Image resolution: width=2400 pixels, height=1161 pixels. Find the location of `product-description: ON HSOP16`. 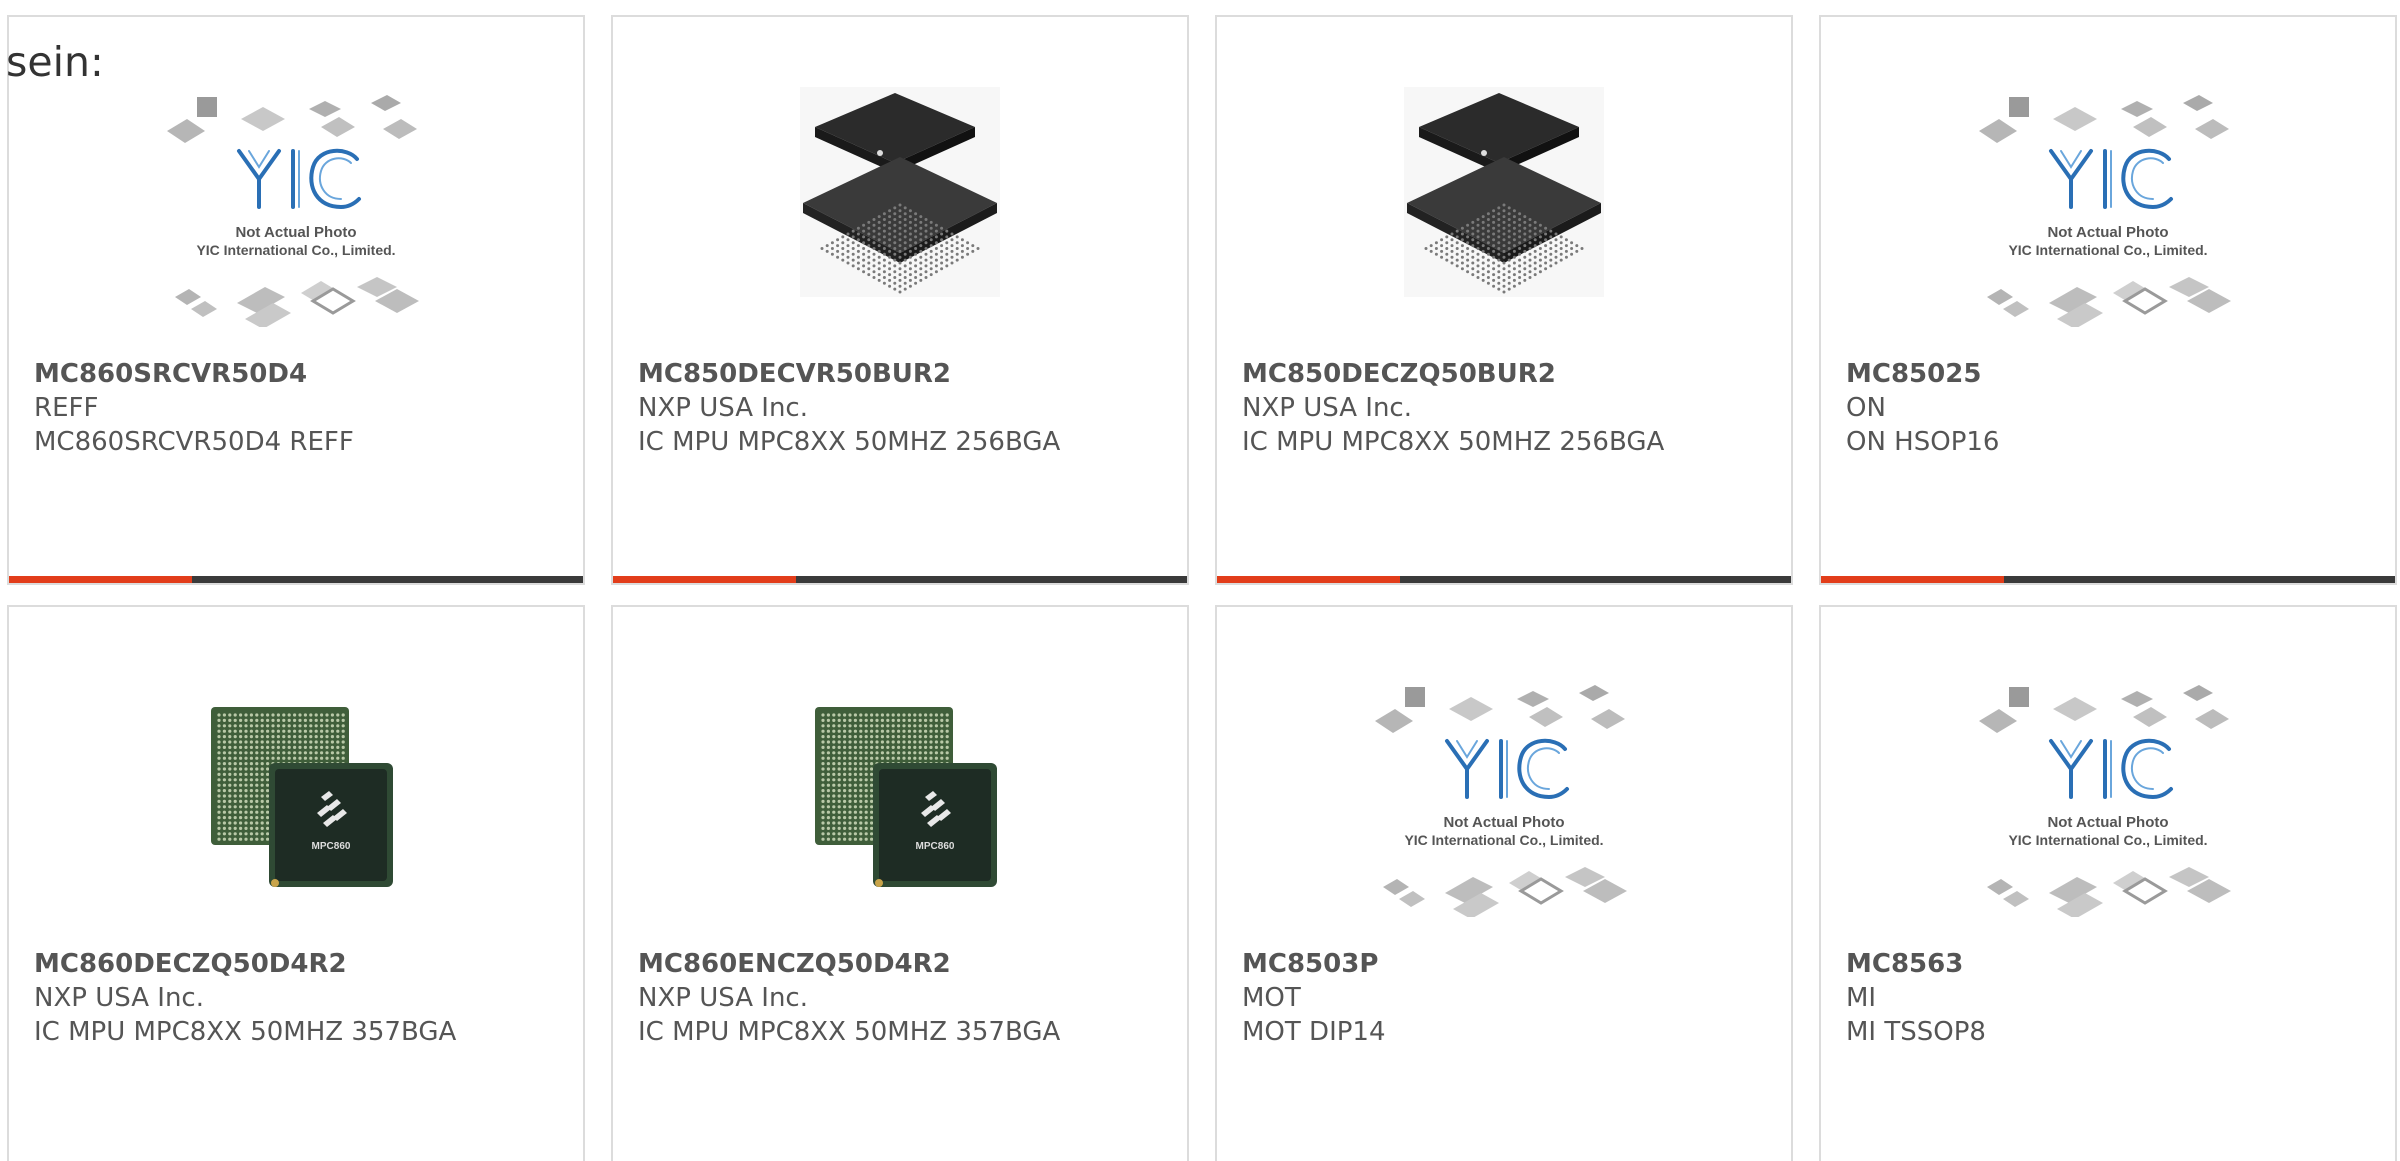

product-description: ON HSOP16 is located at coordinates (1923, 442).